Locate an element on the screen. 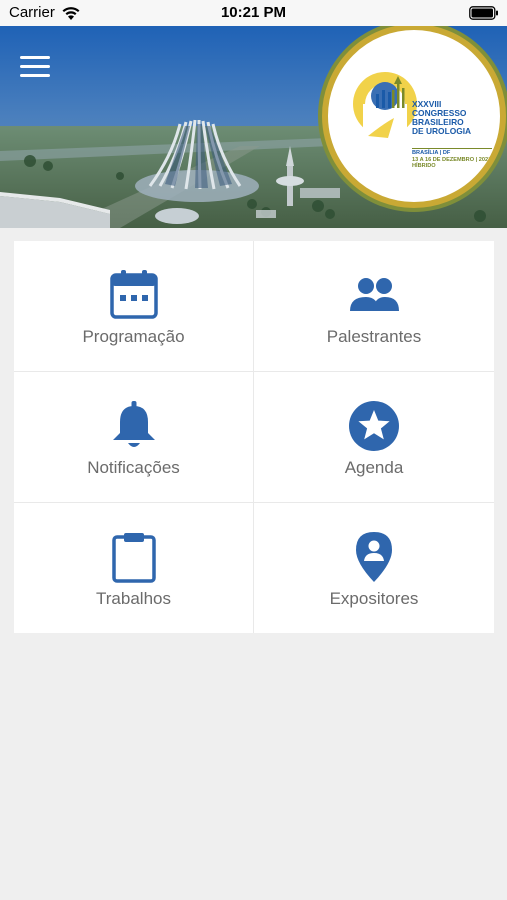  menu-tile-expositores: Expositores is located at coordinates (374, 568).